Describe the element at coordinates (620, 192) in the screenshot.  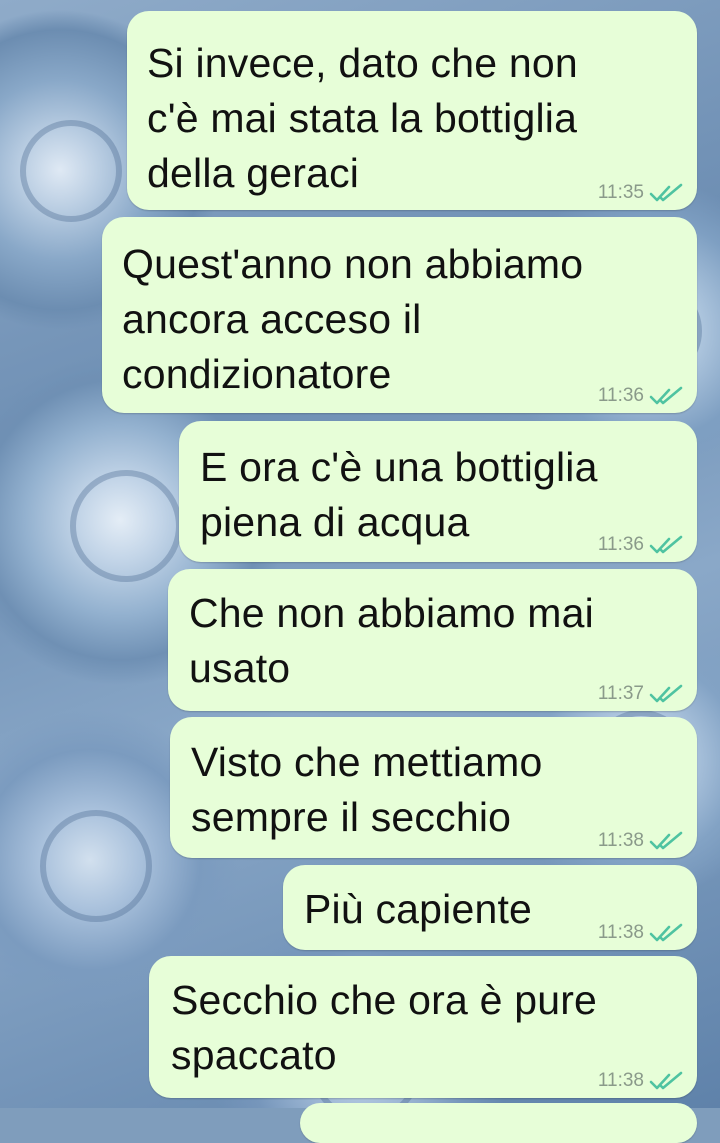
I see `message-time: 11:35` at that location.